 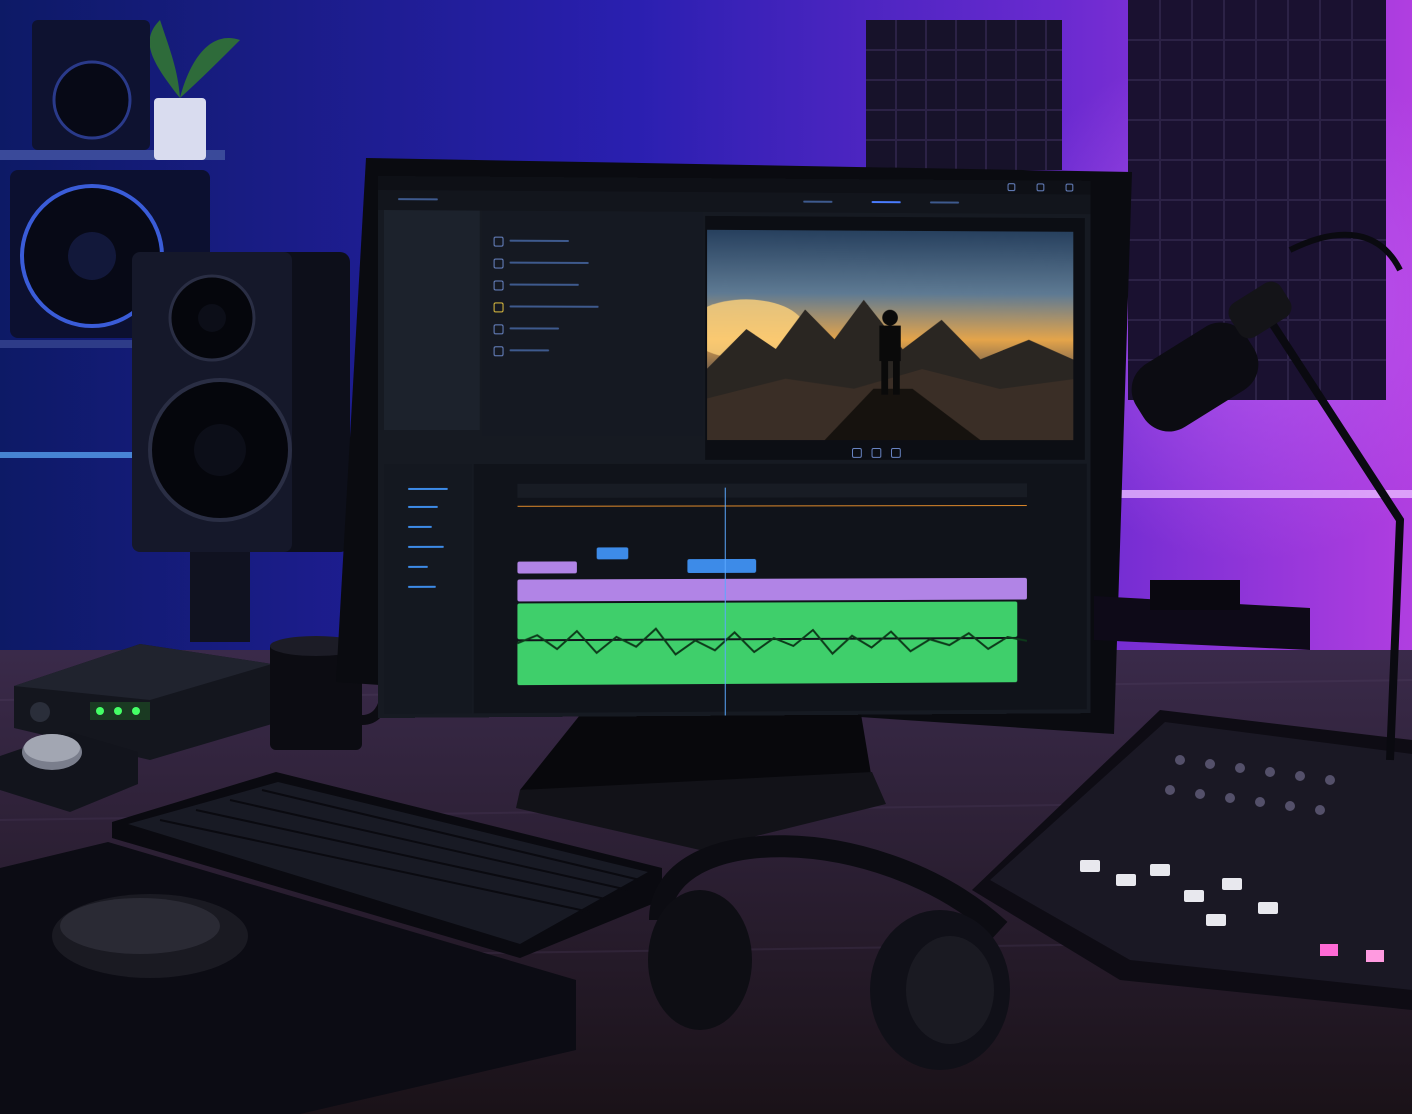 What do you see at coordinates (431, 320) in the screenshot?
I see `effects-panel` at bounding box center [431, 320].